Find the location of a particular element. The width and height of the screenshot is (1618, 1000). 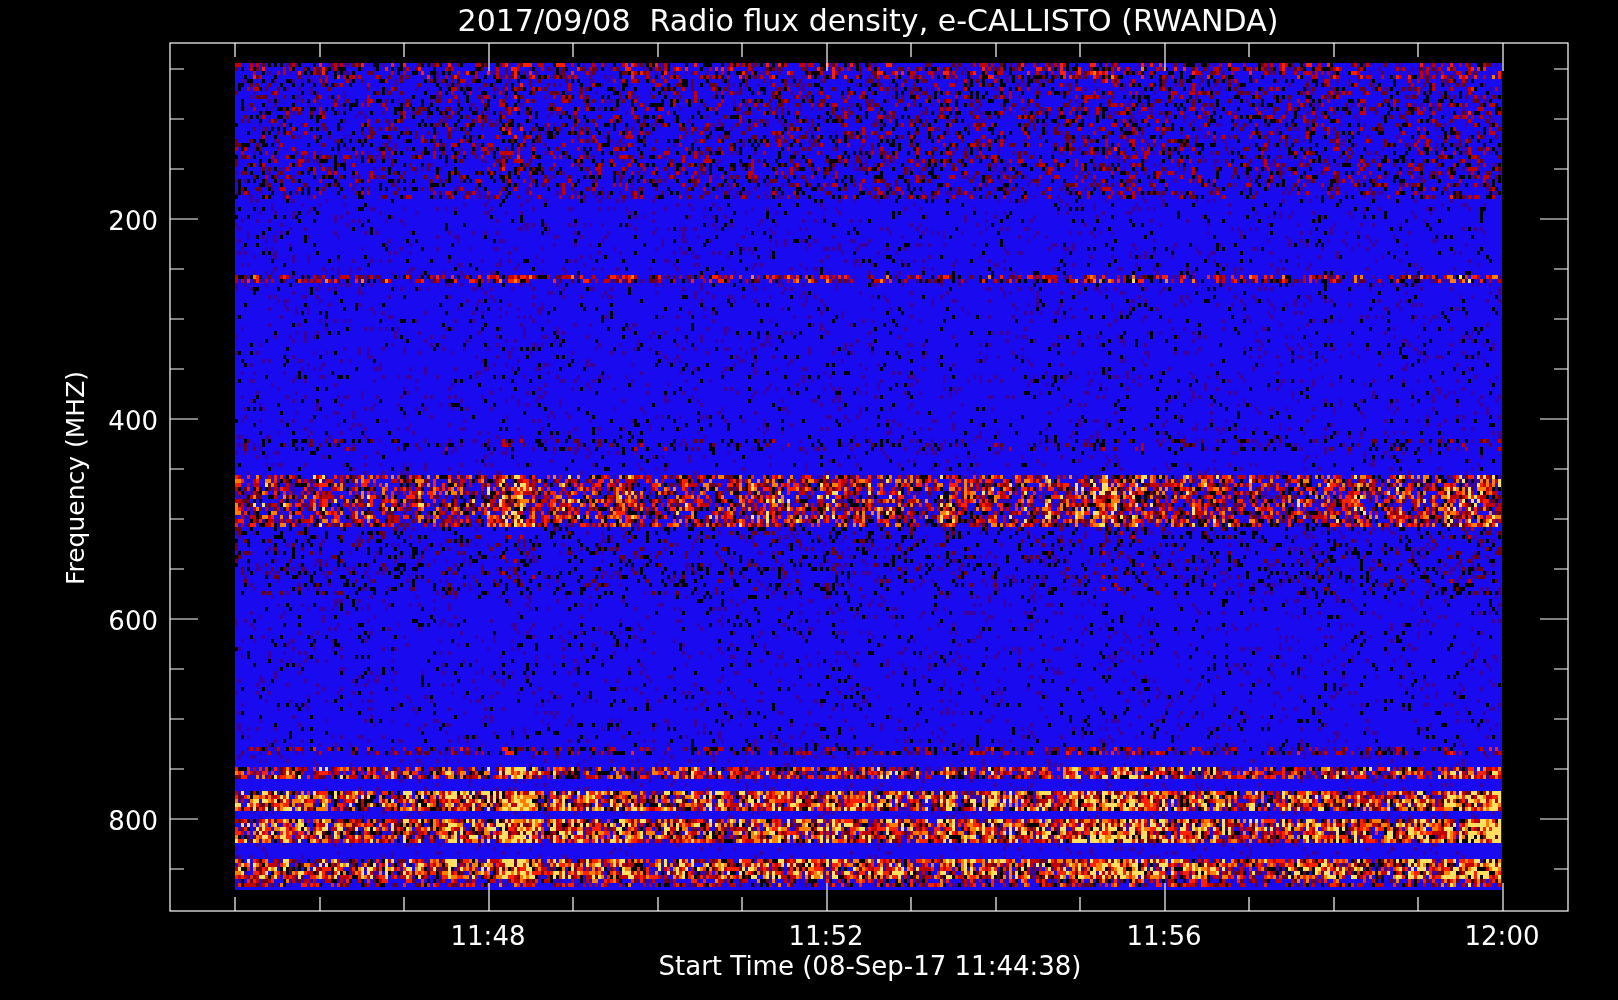

y-tick-label: 200 is located at coordinates (133, 221).